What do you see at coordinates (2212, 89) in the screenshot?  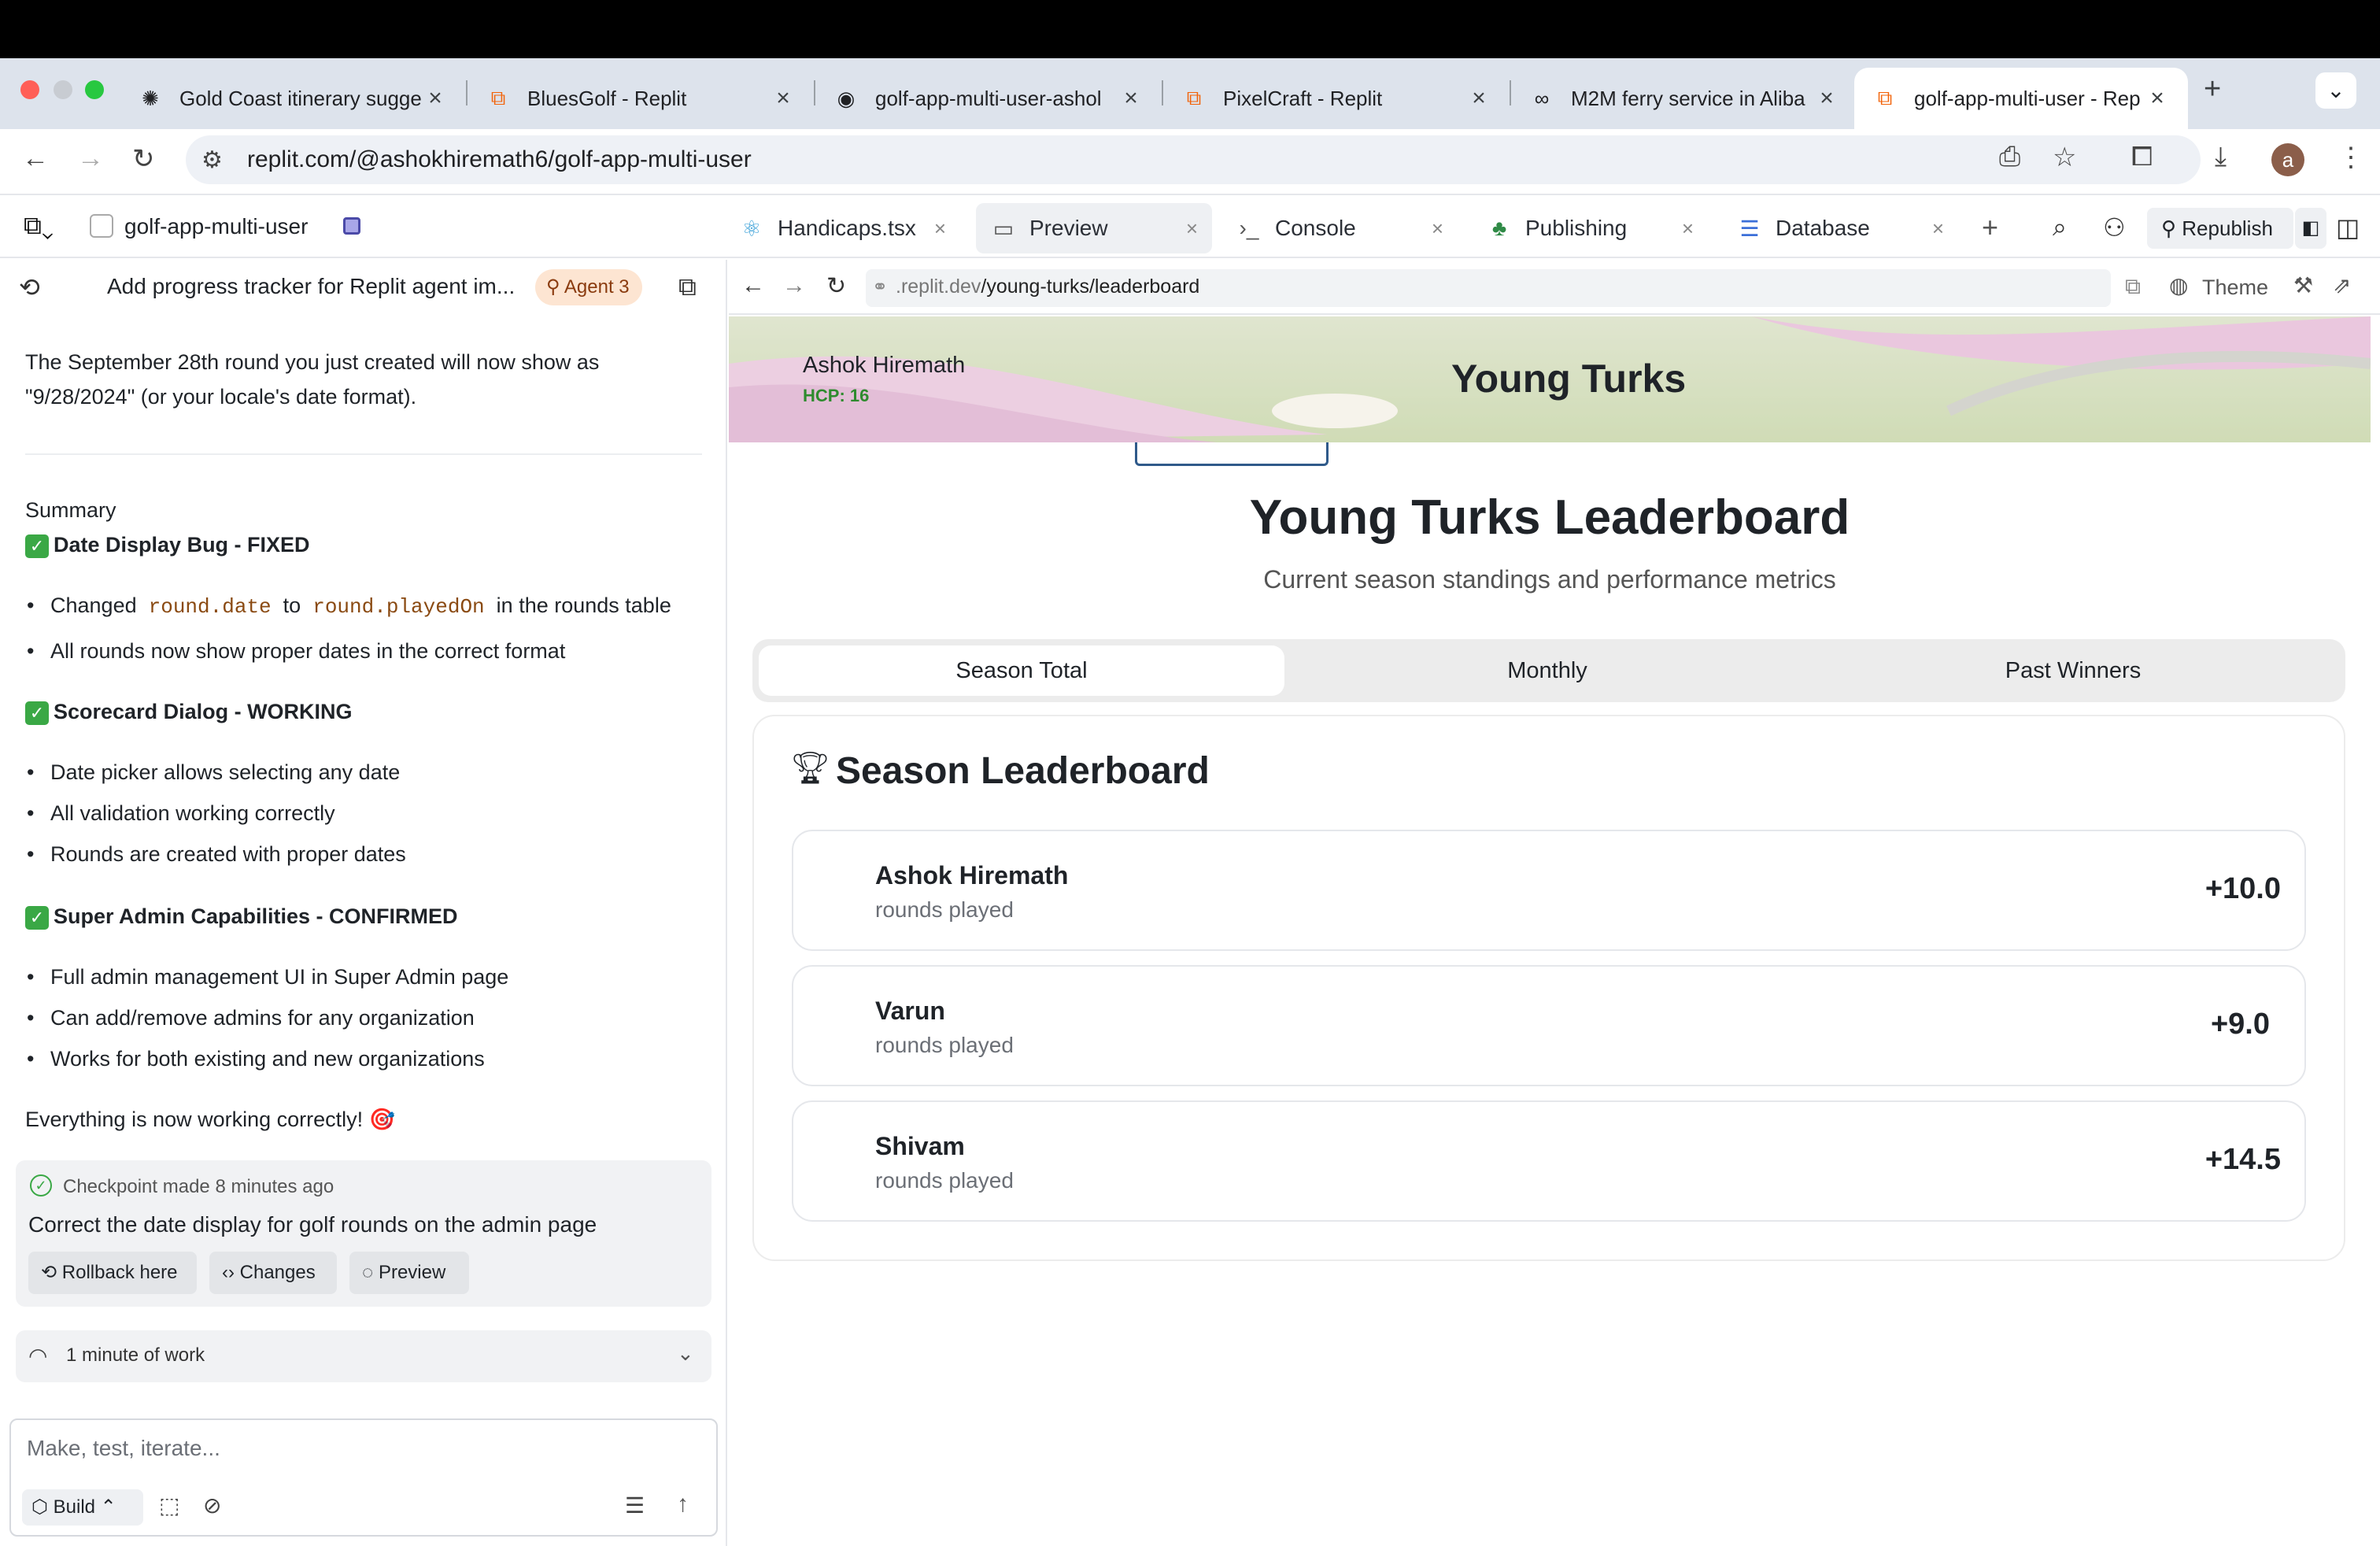 I see `new-tab-button: +` at bounding box center [2212, 89].